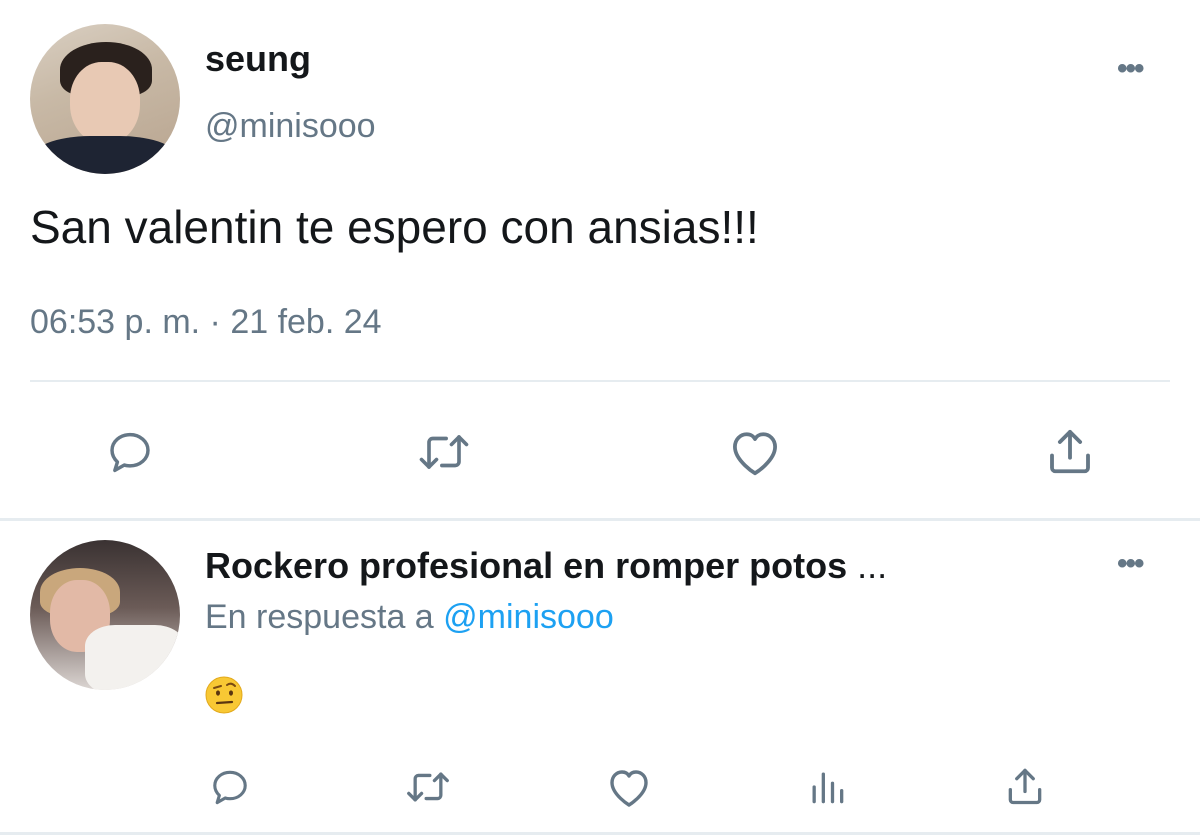 This screenshot has height=835, width=1200. I want to click on reply-icon, so click(130, 452).